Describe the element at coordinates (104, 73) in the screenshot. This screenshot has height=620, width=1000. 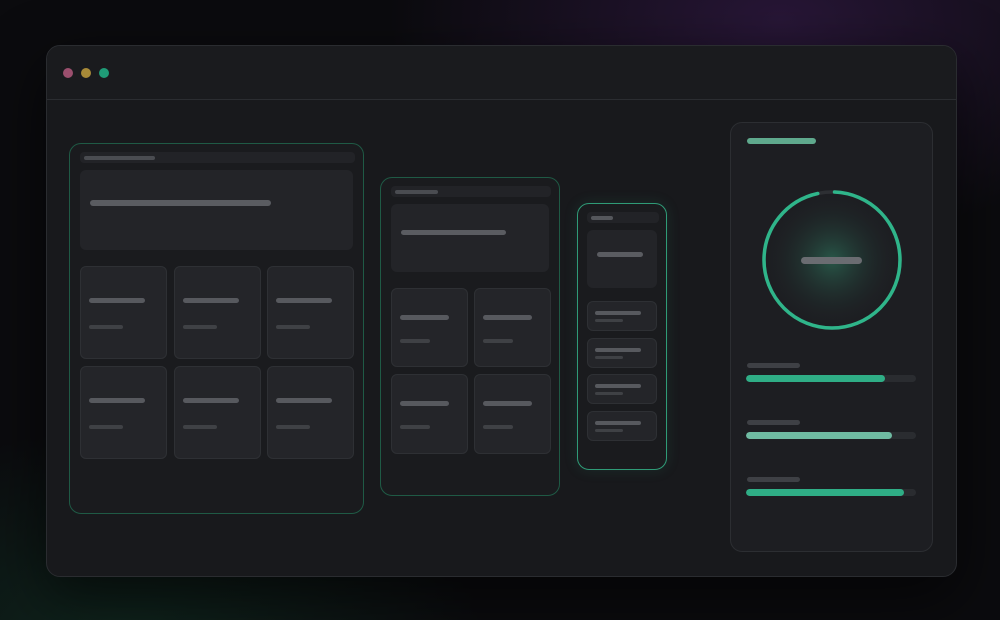
I see `maximize-dot-icon` at that location.